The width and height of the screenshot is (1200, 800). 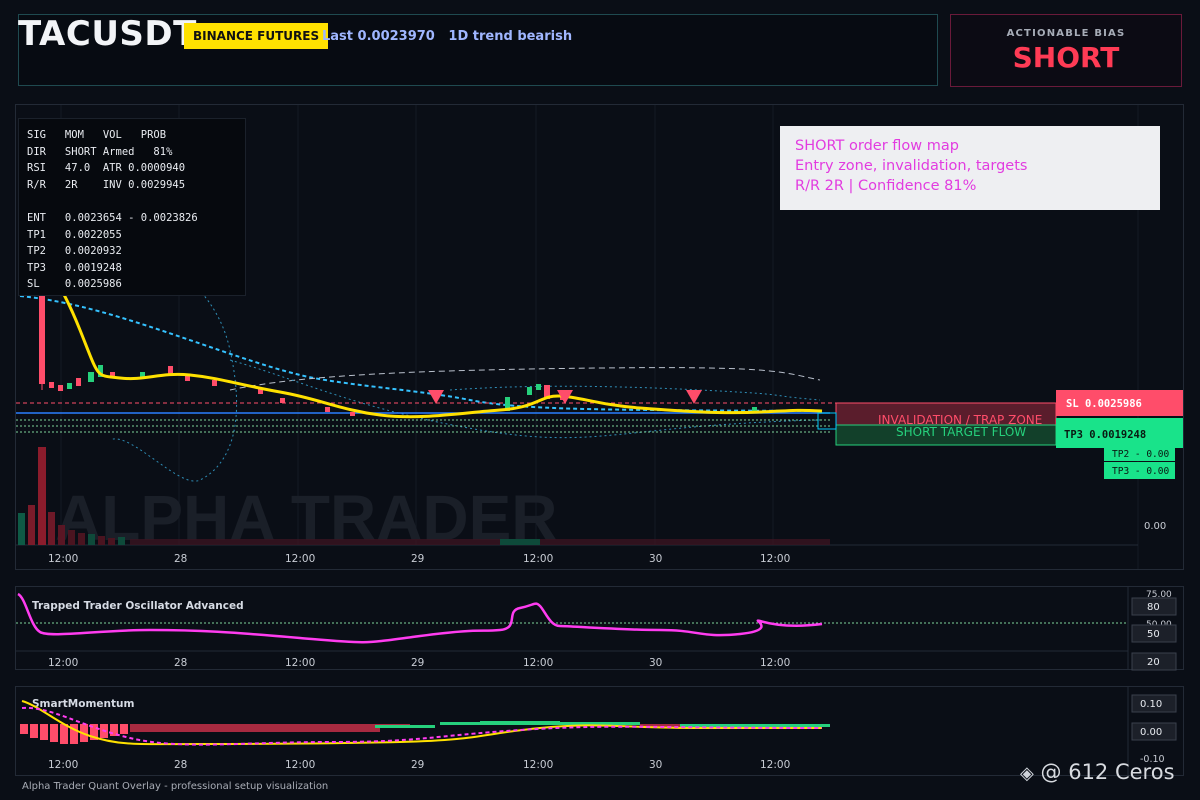 I want to click on info-line: SHORT order flow map, so click(x=877, y=146).